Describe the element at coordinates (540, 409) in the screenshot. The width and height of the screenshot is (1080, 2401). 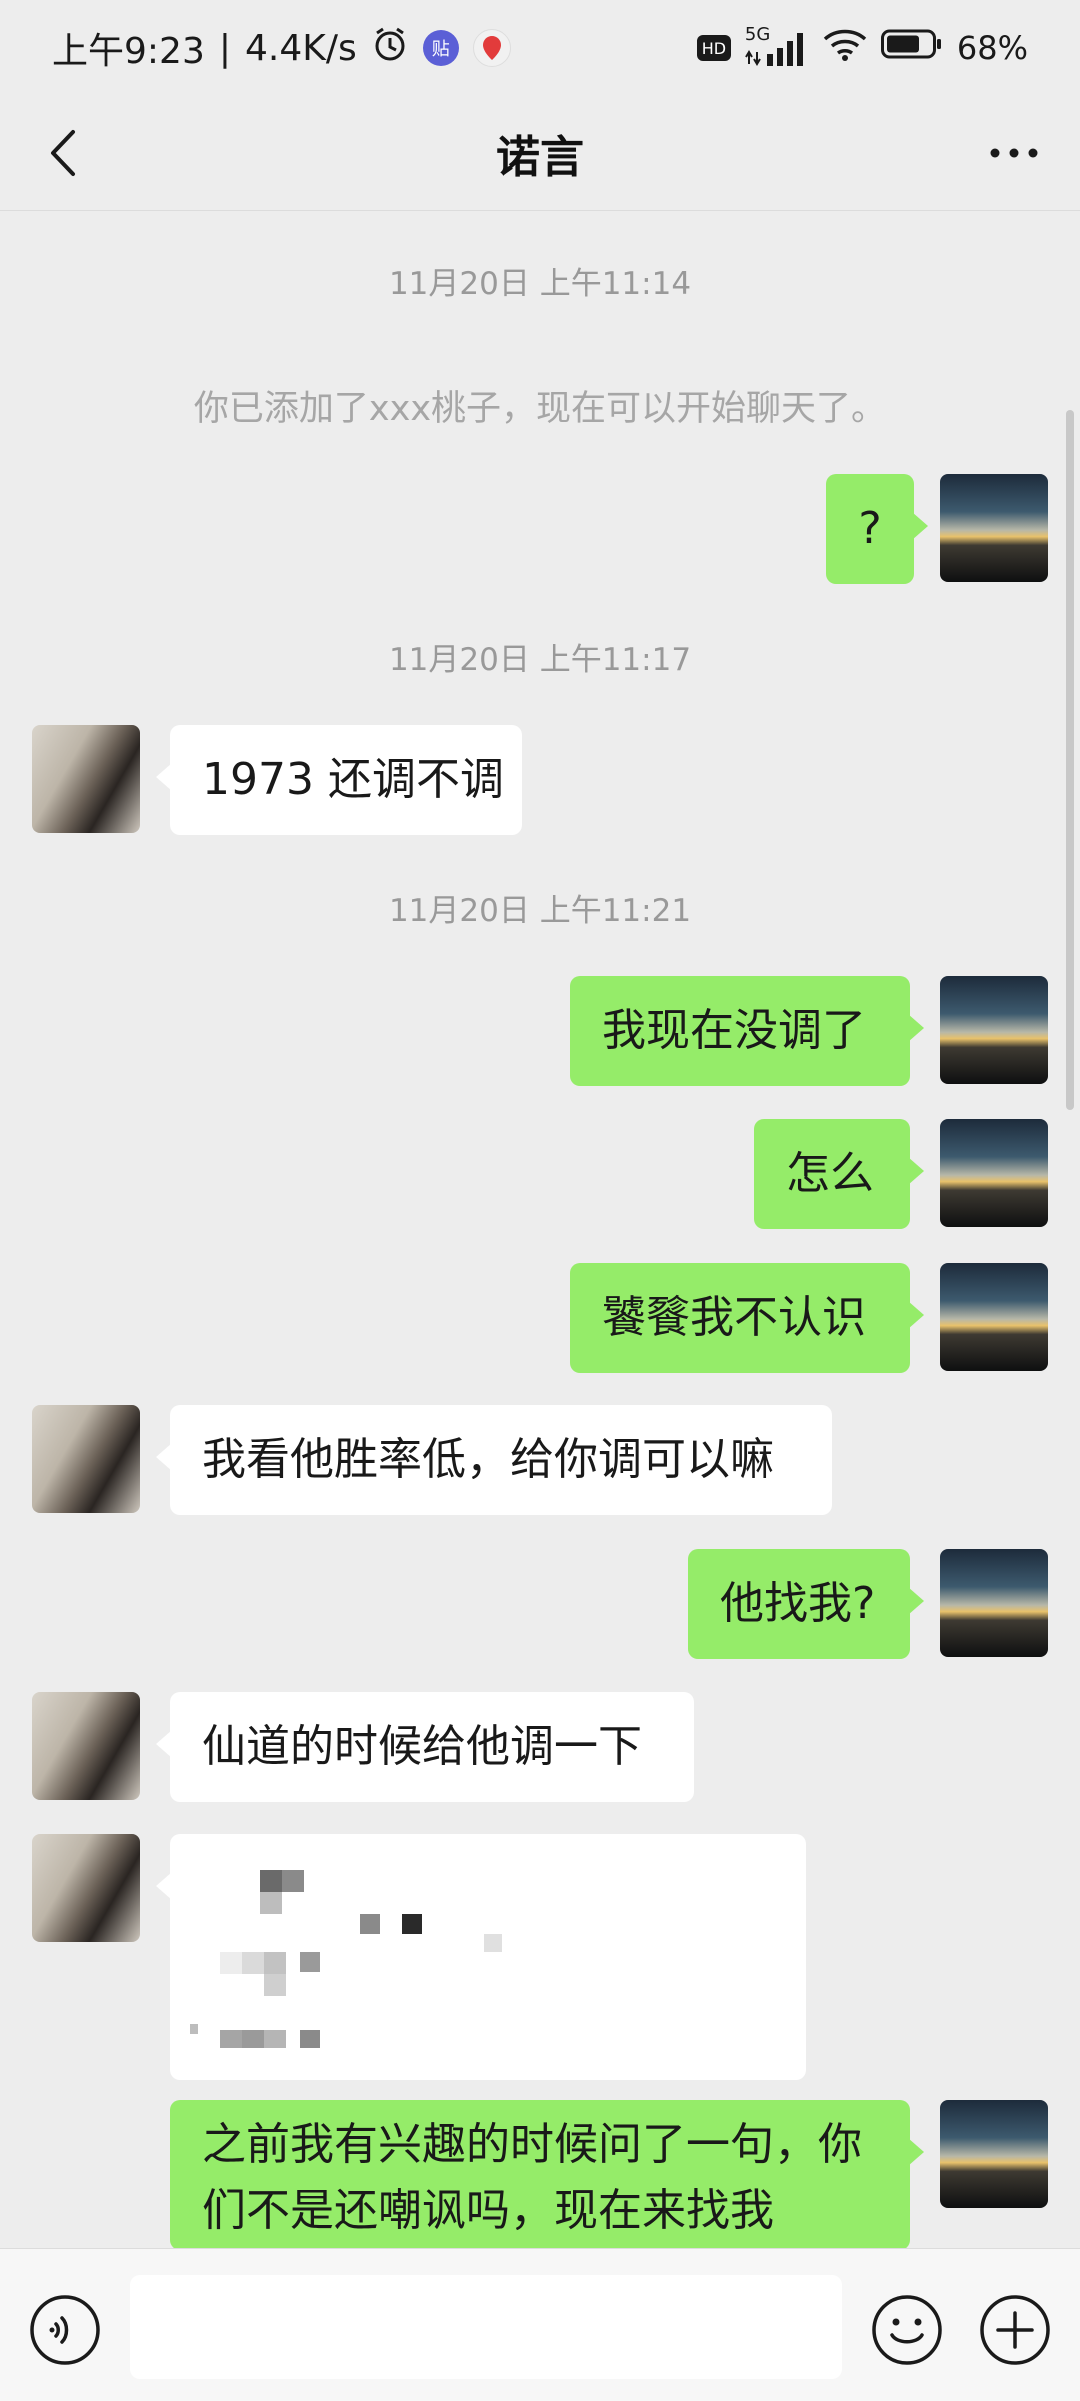
I see `system-message: 你已添加了xxx桃子，现在可以开始聊天了。` at that location.